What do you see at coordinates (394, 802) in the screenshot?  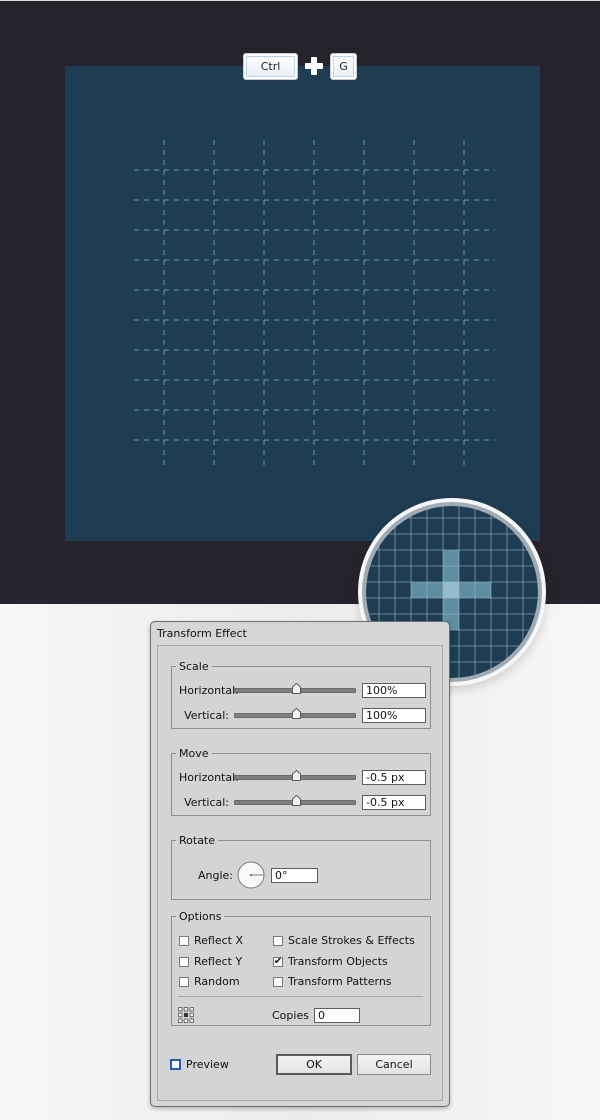 I see `move-vertical-input: -0.5 px` at bounding box center [394, 802].